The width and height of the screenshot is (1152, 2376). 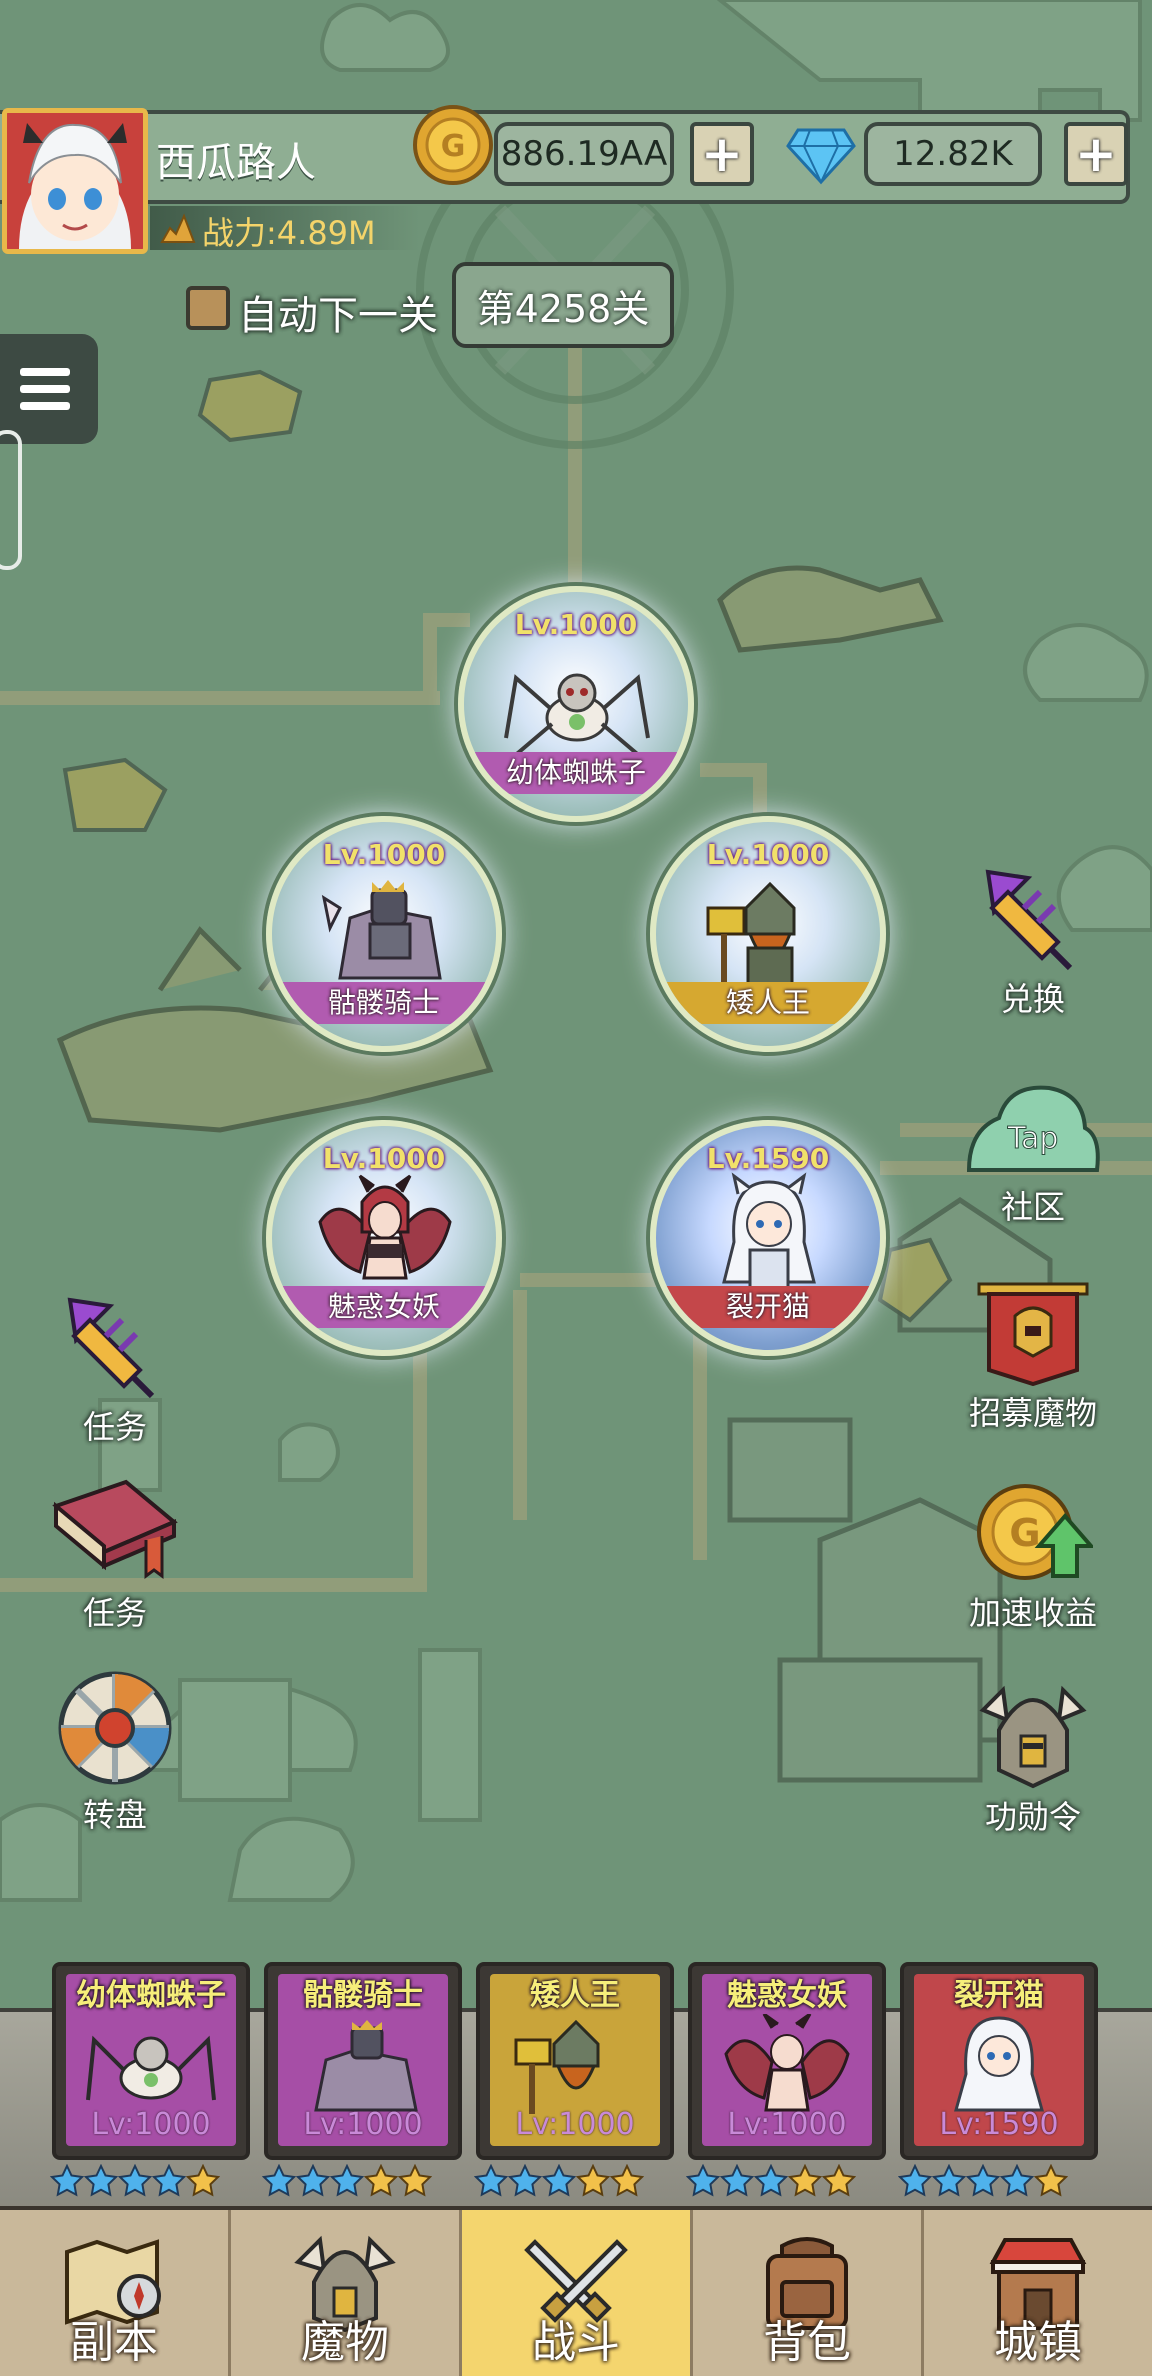 I want to click on monster-slot-2: Lv.1000 骷髅骑士, so click(x=384, y=934).